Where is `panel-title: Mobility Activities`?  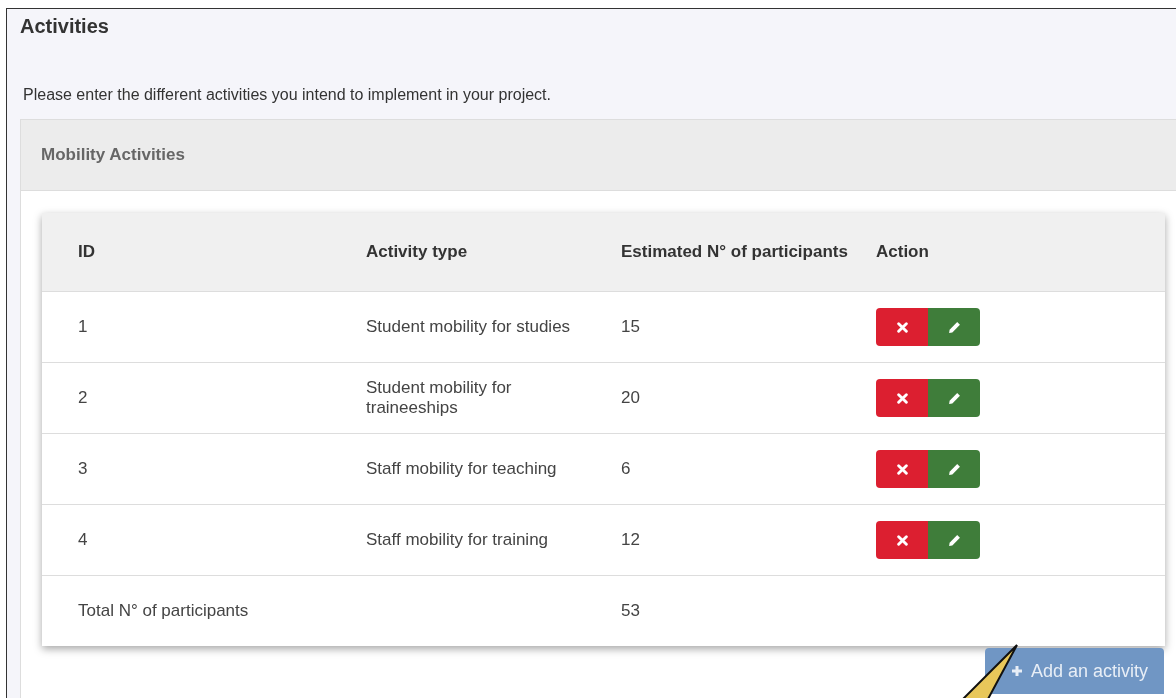
panel-title: Mobility Activities is located at coordinates (113, 155).